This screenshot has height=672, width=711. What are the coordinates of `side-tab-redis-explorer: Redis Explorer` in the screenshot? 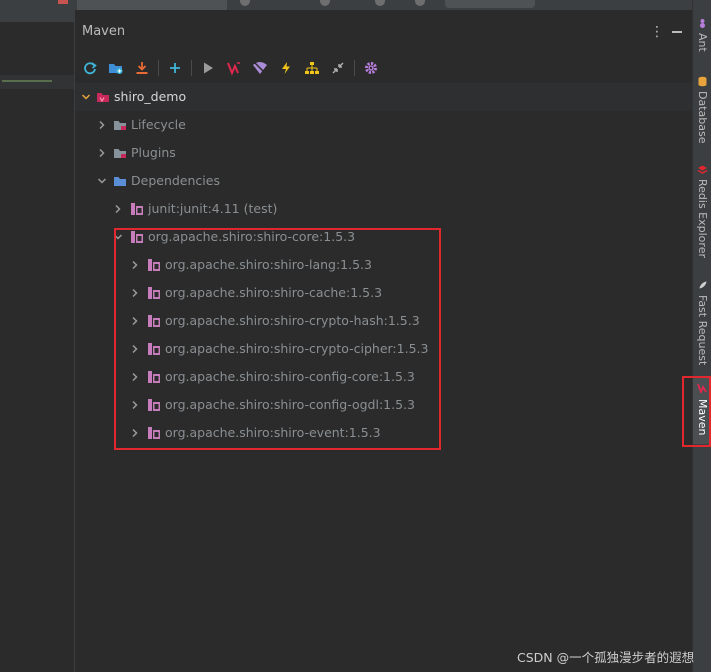 It's located at (702, 215).